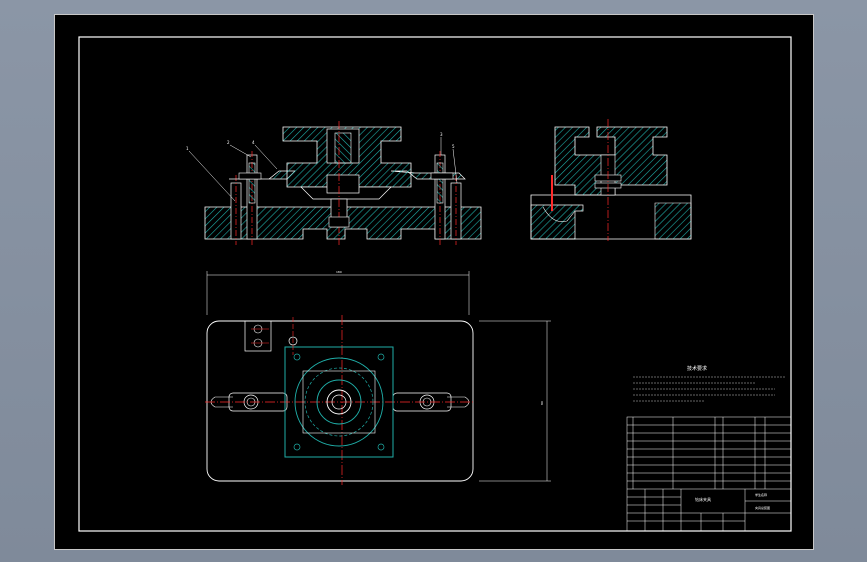 The image size is (867, 562). What do you see at coordinates (253, 142) in the screenshot?
I see `balloon-4: 4` at bounding box center [253, 142].